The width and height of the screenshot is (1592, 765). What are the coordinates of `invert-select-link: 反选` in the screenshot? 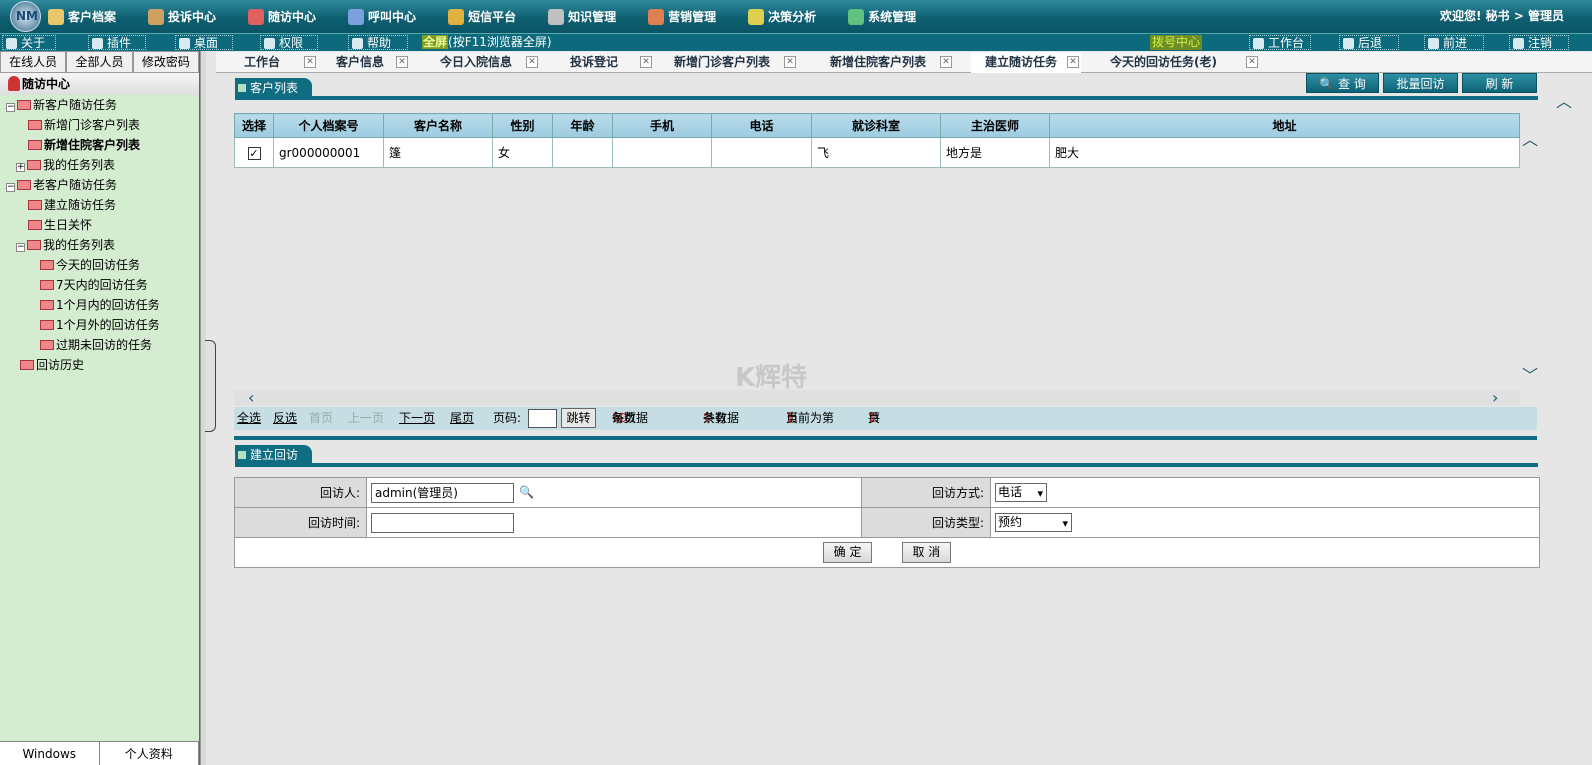 It's located at (285, 418).